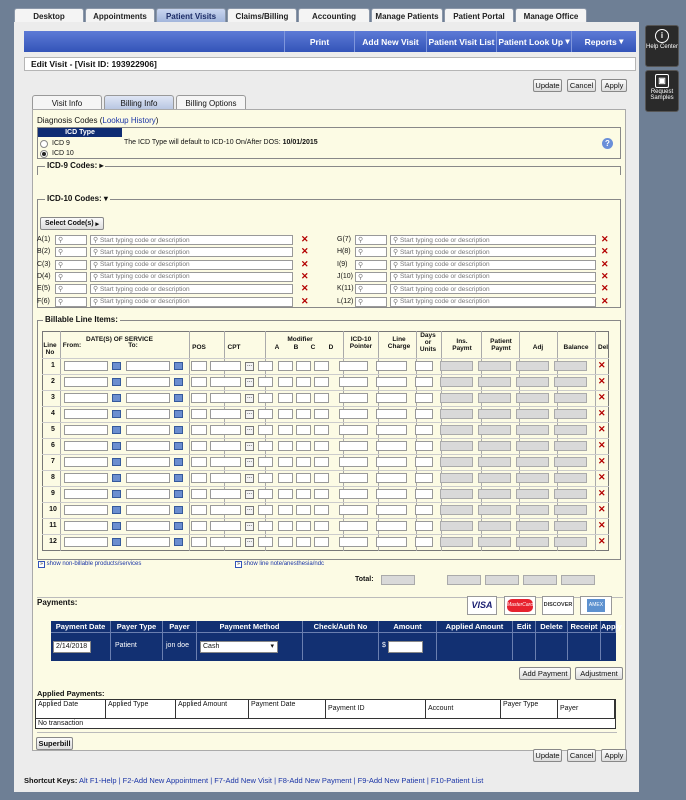  Describe the element at coordinates (547, 85) in the screenshot. I see `update-button: Update` at that location.